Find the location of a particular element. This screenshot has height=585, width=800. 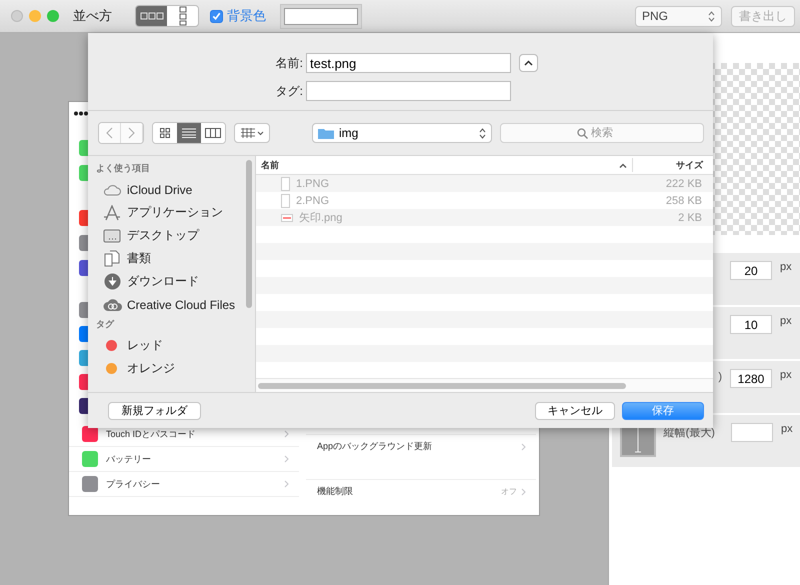

vertical-layout-icon is located at coordinates (182, 16).